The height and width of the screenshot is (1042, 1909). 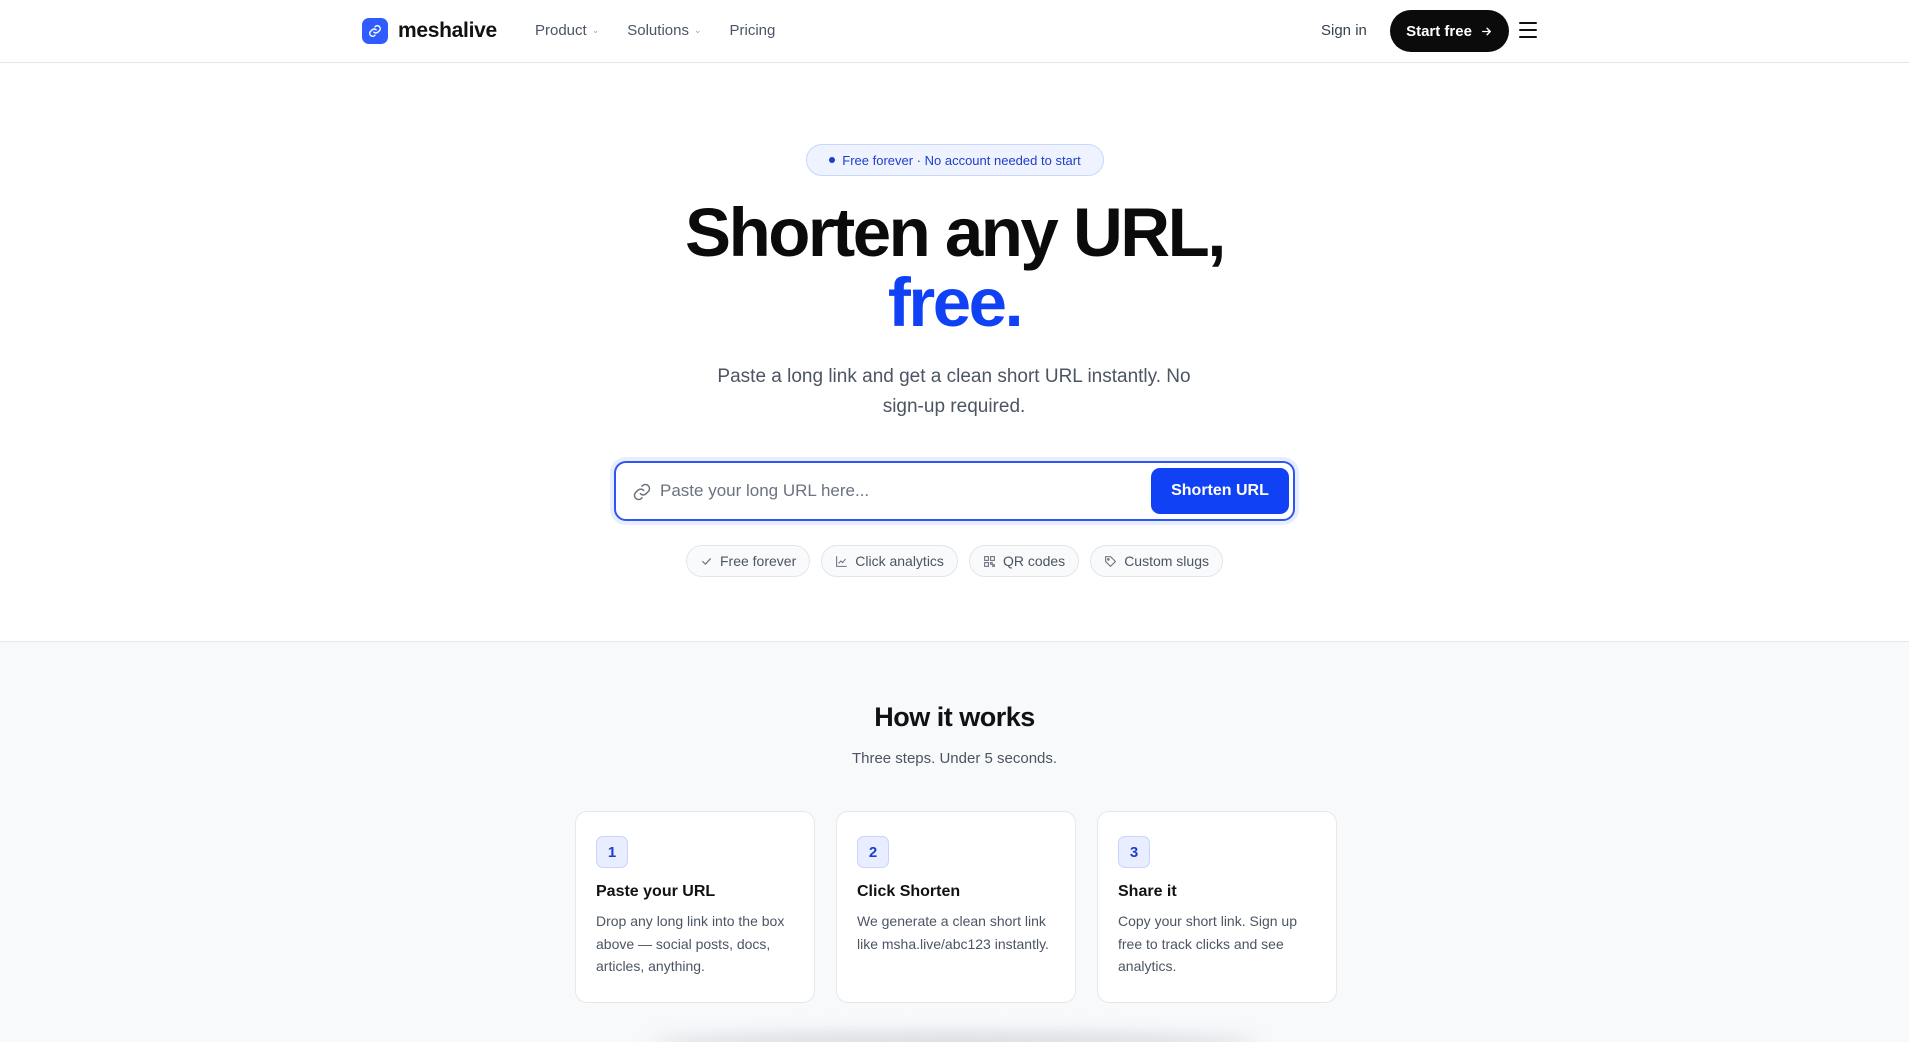 I want to click on link-icon, so click(x=642, y=492).